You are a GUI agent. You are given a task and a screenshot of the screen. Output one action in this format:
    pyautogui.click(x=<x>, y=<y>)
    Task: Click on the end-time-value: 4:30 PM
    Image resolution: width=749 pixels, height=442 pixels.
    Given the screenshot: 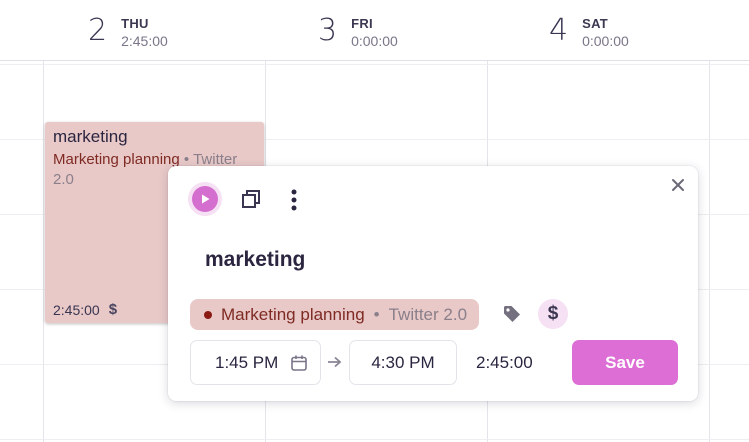 What is the action you would take?
    pyautogui.click(x=403, y=362)
    